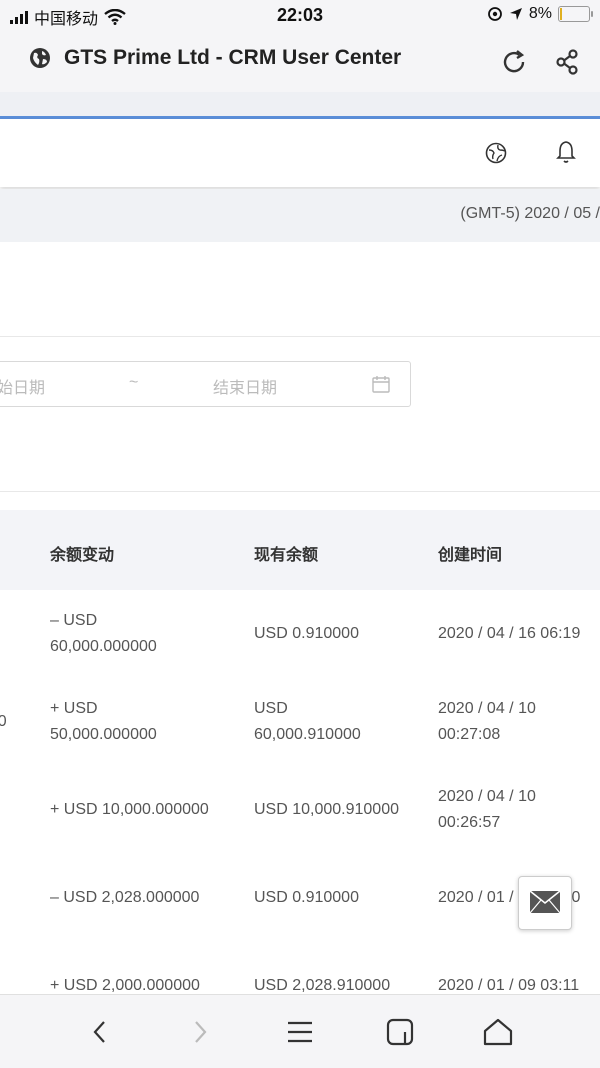 The image size is (600, 1068). What do you see at coordinates (566, 152) in the screenshot?
I see `bell-icon` at bounding box center [566, 152].